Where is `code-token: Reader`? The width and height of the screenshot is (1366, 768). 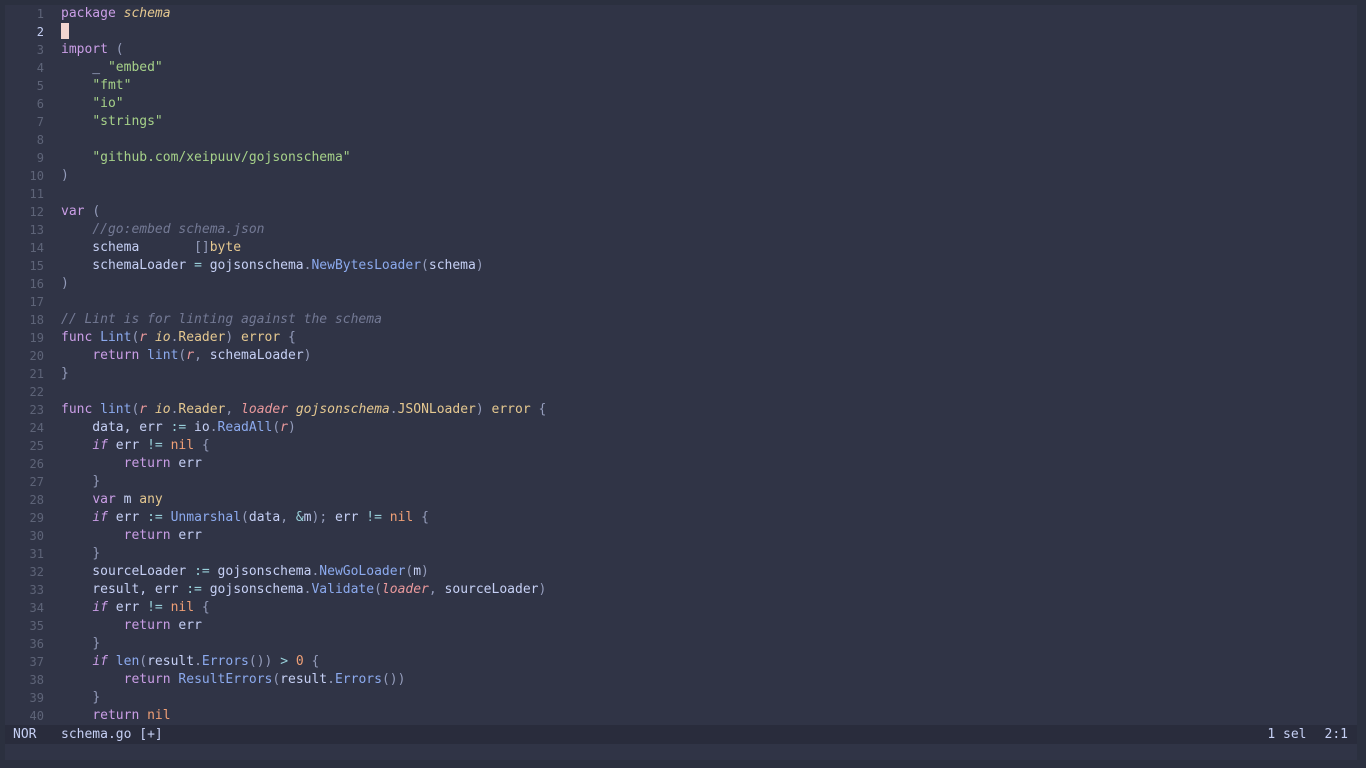
code-token: Reader is located at coordinates (202, 337).